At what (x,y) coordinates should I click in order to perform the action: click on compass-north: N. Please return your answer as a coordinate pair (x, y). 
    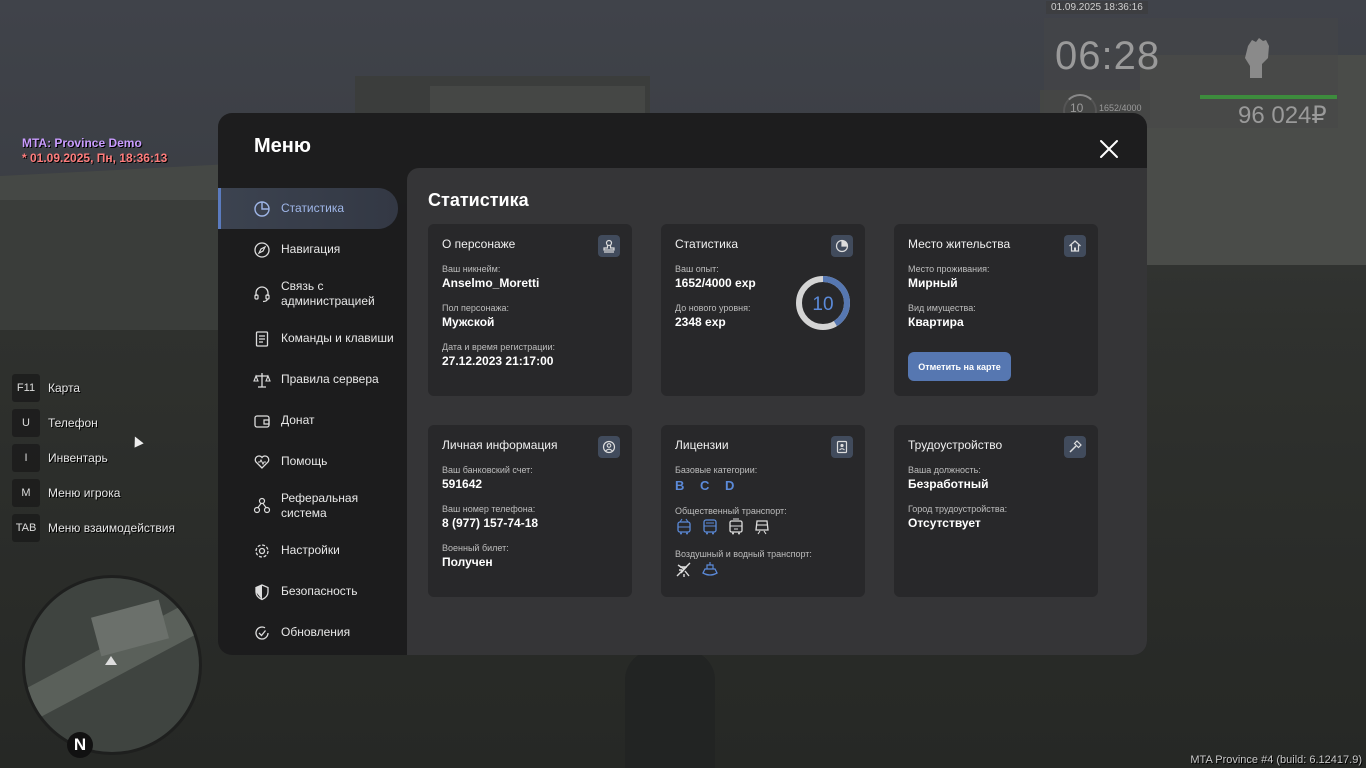
    Looking at the image, I should click on (80, 745).